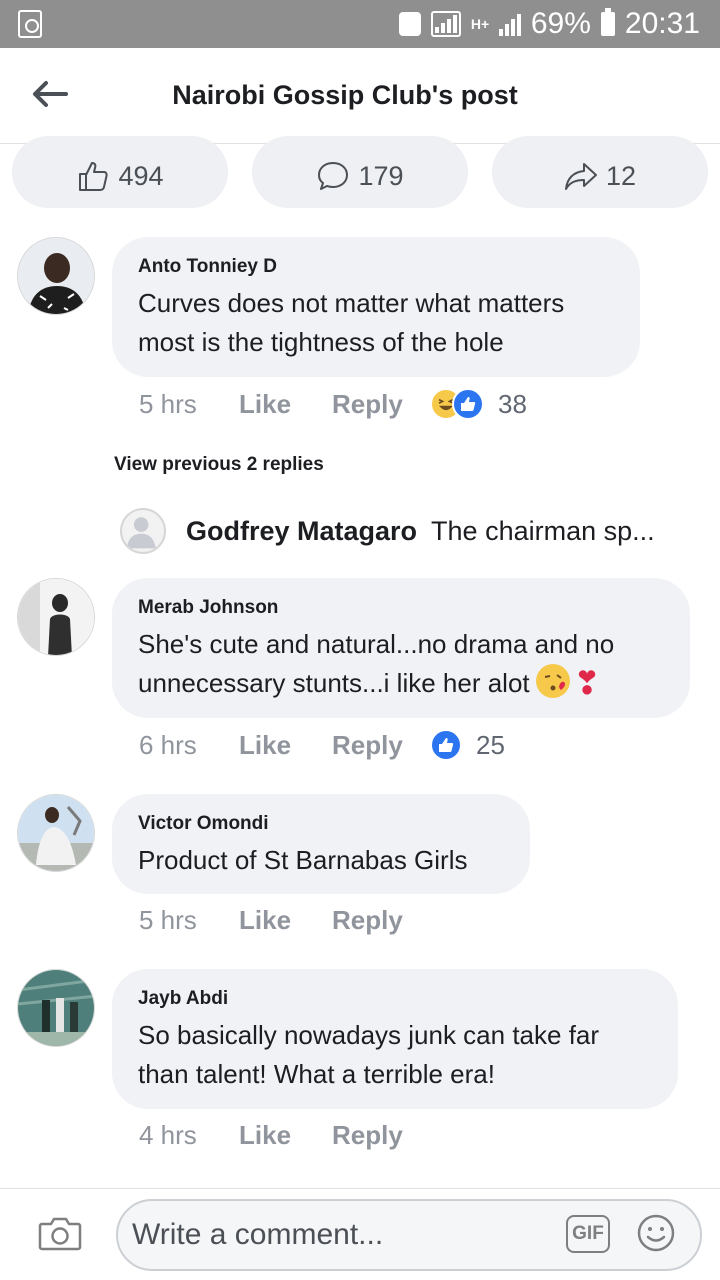  I want to click on comment-actions: 5 hrs Like Reply 38, so click(333, 404).